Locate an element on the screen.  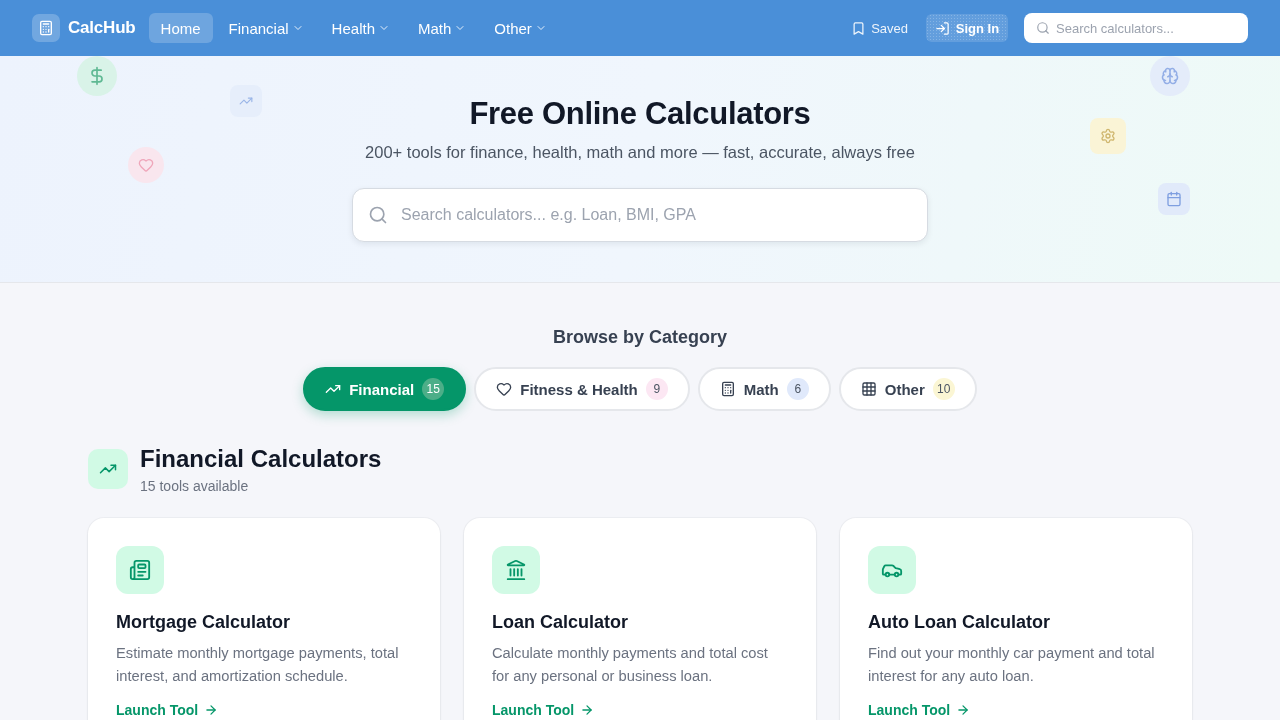
bookmark-icon is located at coordinates (859, 28).